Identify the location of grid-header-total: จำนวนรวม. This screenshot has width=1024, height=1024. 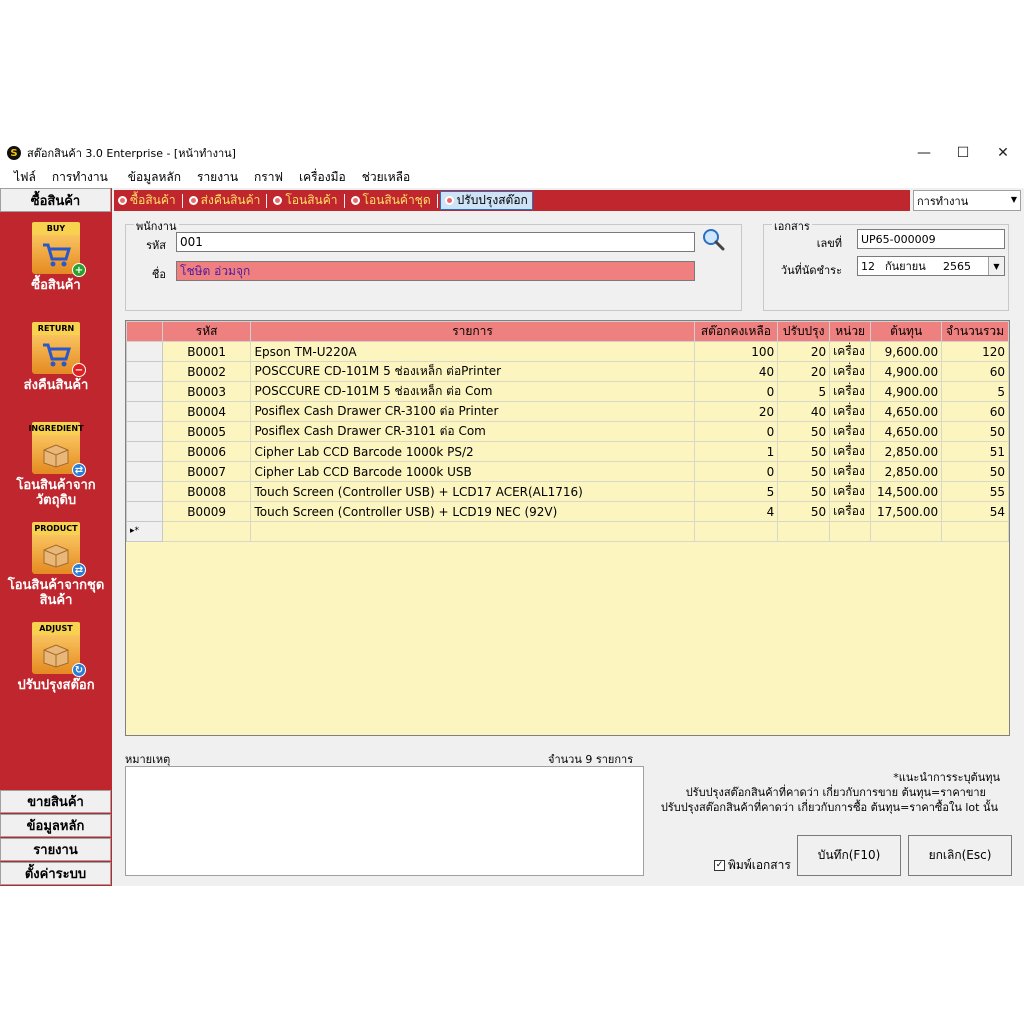
(975, 331).